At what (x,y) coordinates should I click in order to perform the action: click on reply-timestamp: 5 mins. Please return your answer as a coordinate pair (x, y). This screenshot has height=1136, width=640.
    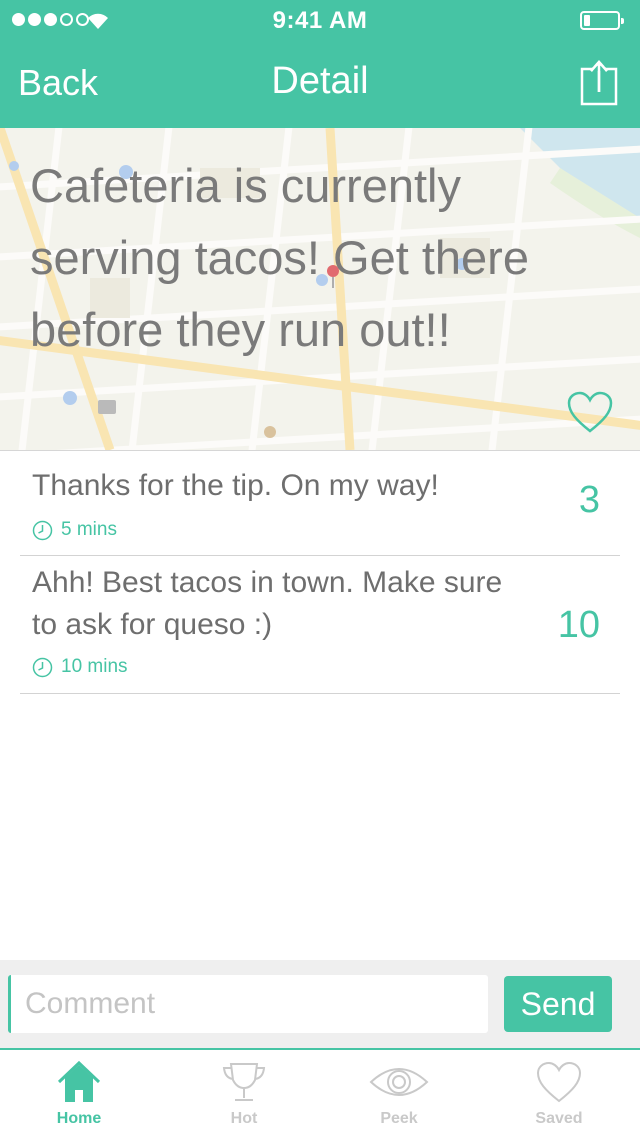
    Looking at the image, I should click on (74, 530).